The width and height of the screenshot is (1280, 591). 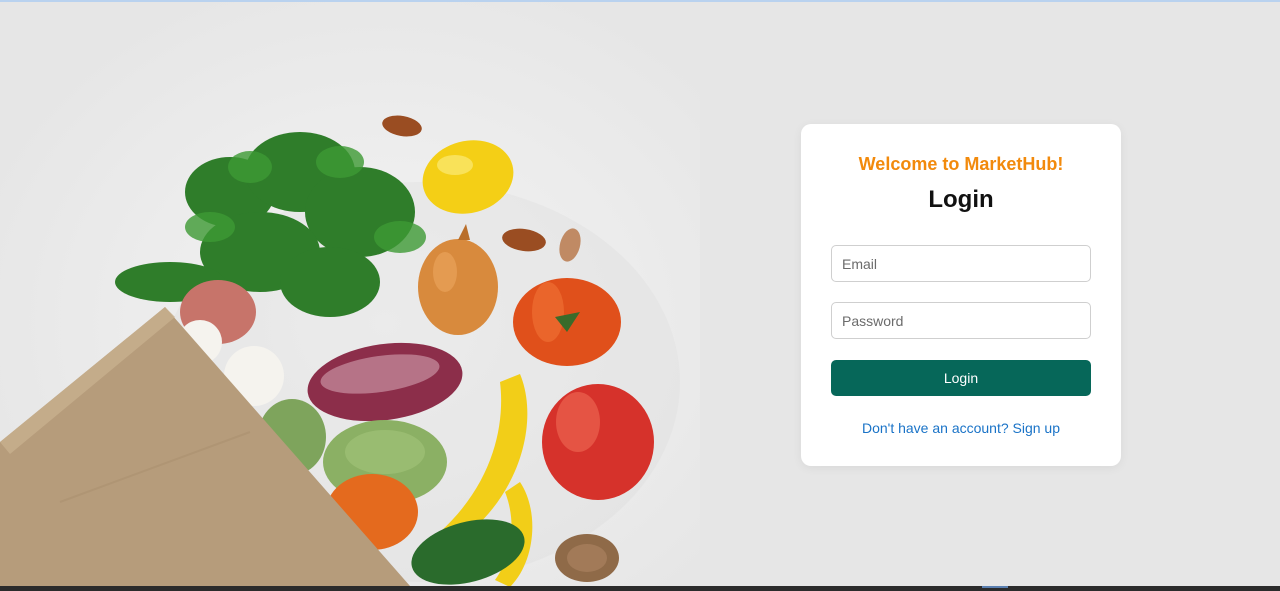 I want to click on signup-link: Don't have an account? Sign up, so click(x=961, y=428).